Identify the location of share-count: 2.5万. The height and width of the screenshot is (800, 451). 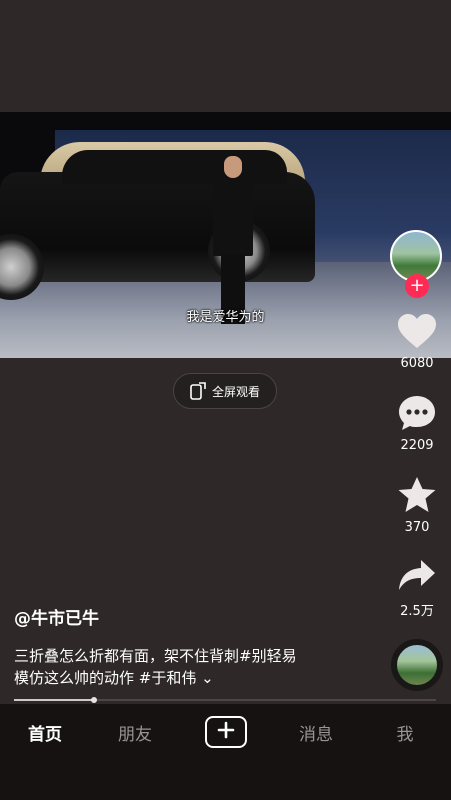
(417, 611).